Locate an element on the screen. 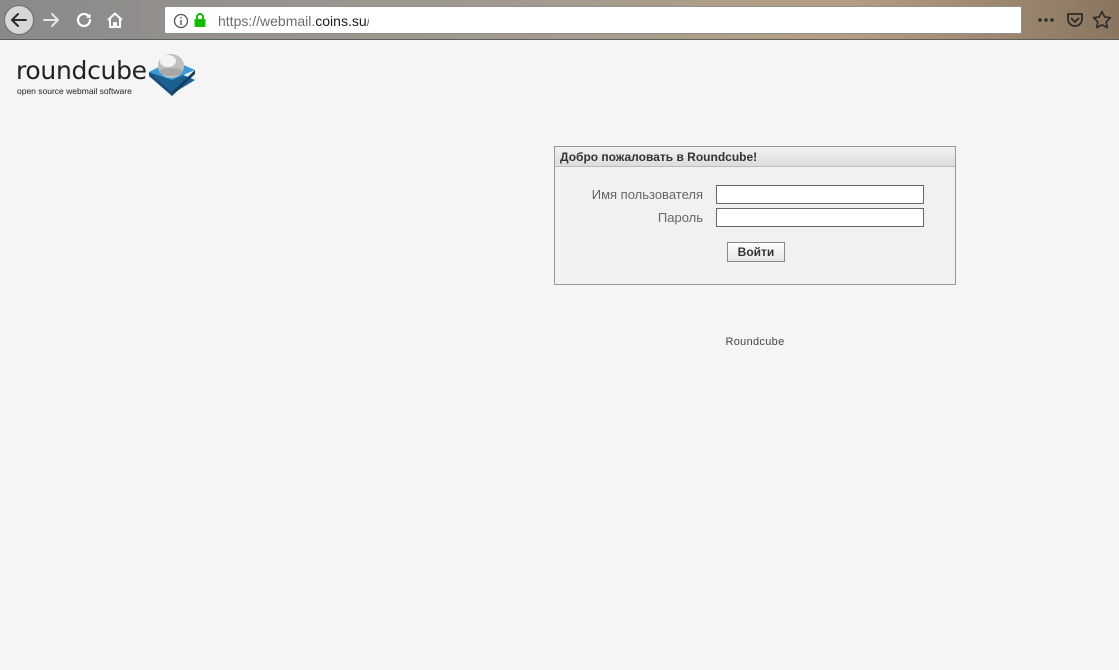 This screenshot has width=1119, height=670. arrow-right-icon is located at coordinates (51, 20).